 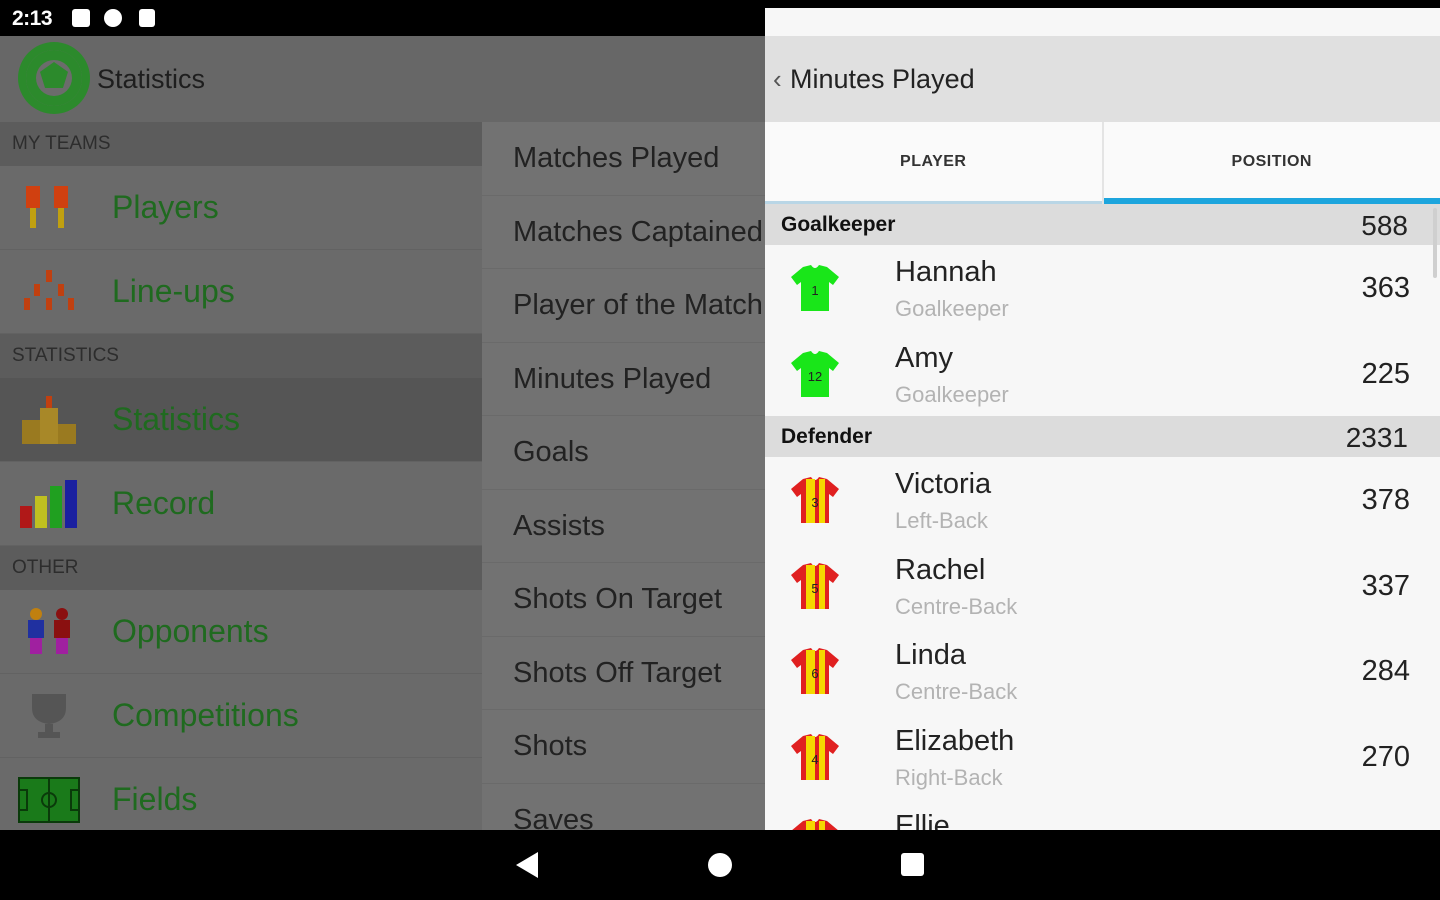 I want to click on drawer-item-label: Competitions, so click(x=205, y=715).